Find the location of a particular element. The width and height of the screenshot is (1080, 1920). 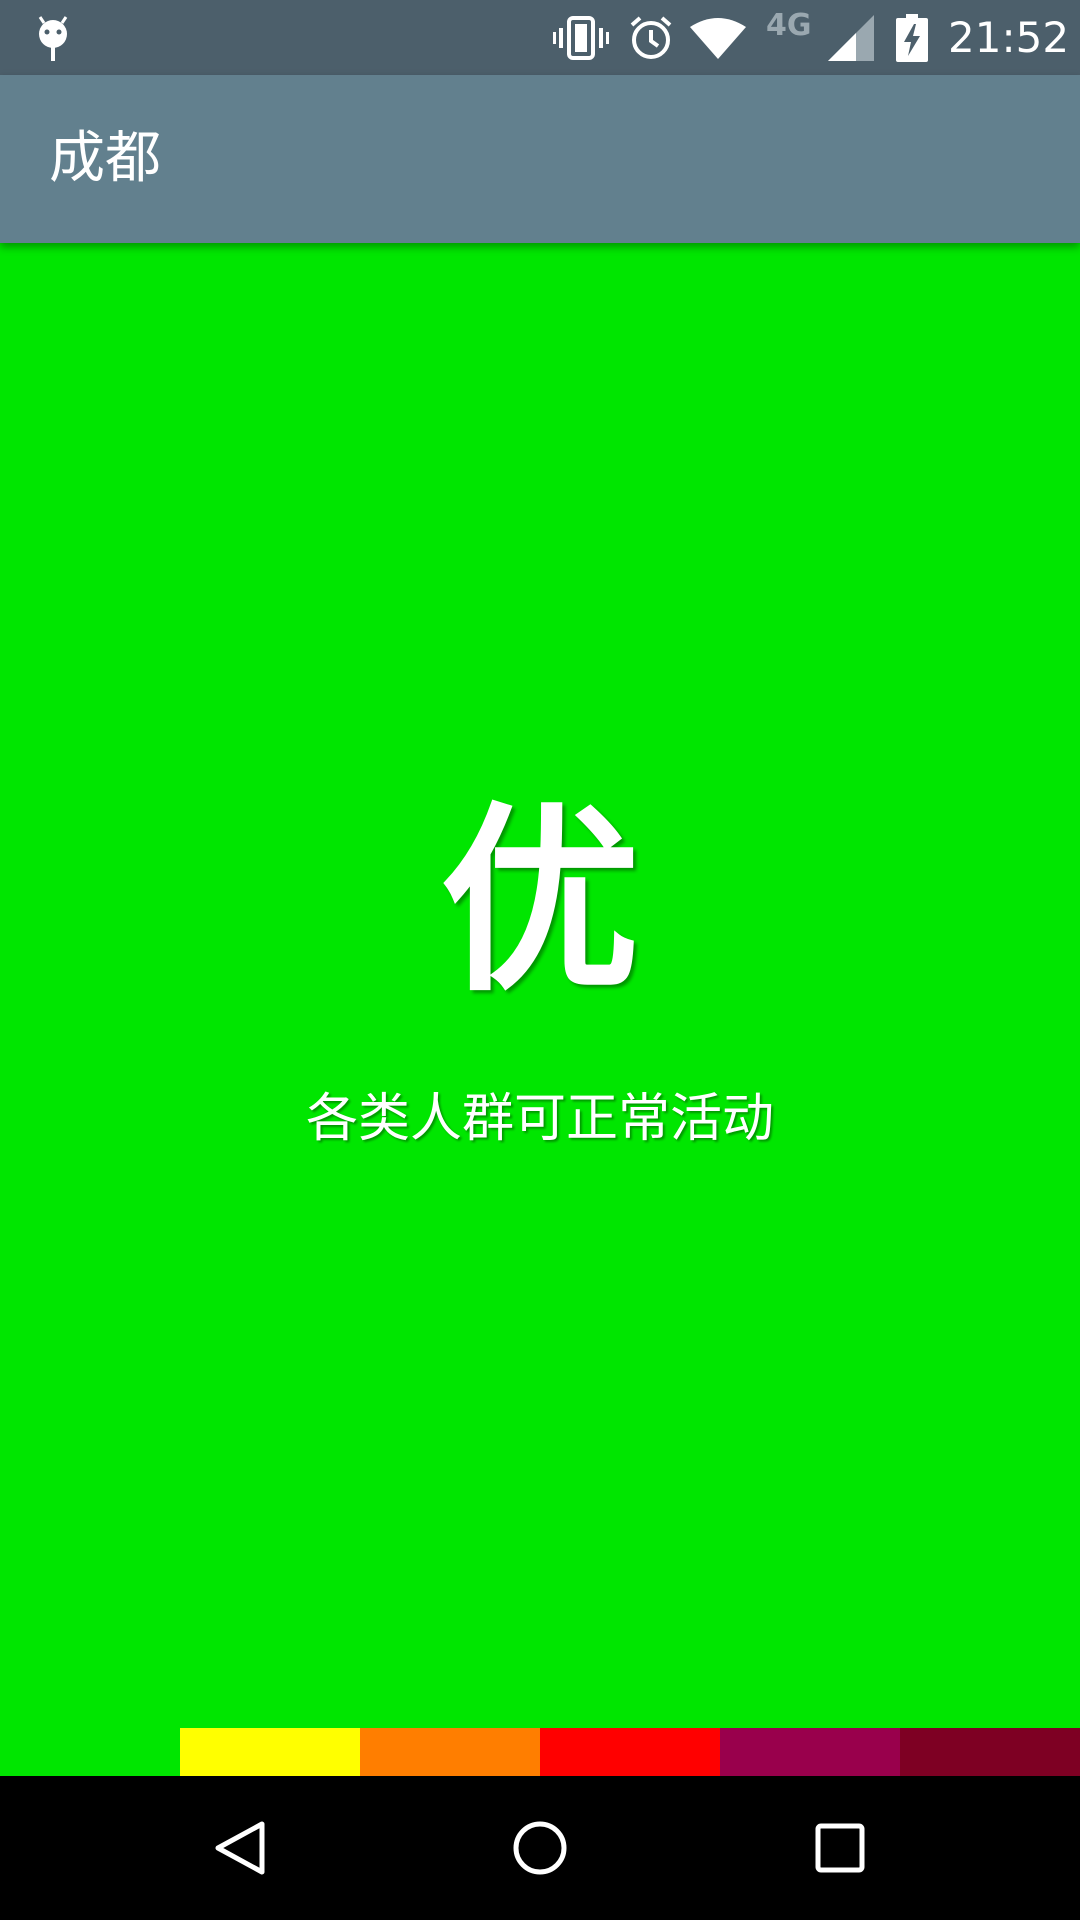

scale-segment-good is located at coordinates (90, 1752).